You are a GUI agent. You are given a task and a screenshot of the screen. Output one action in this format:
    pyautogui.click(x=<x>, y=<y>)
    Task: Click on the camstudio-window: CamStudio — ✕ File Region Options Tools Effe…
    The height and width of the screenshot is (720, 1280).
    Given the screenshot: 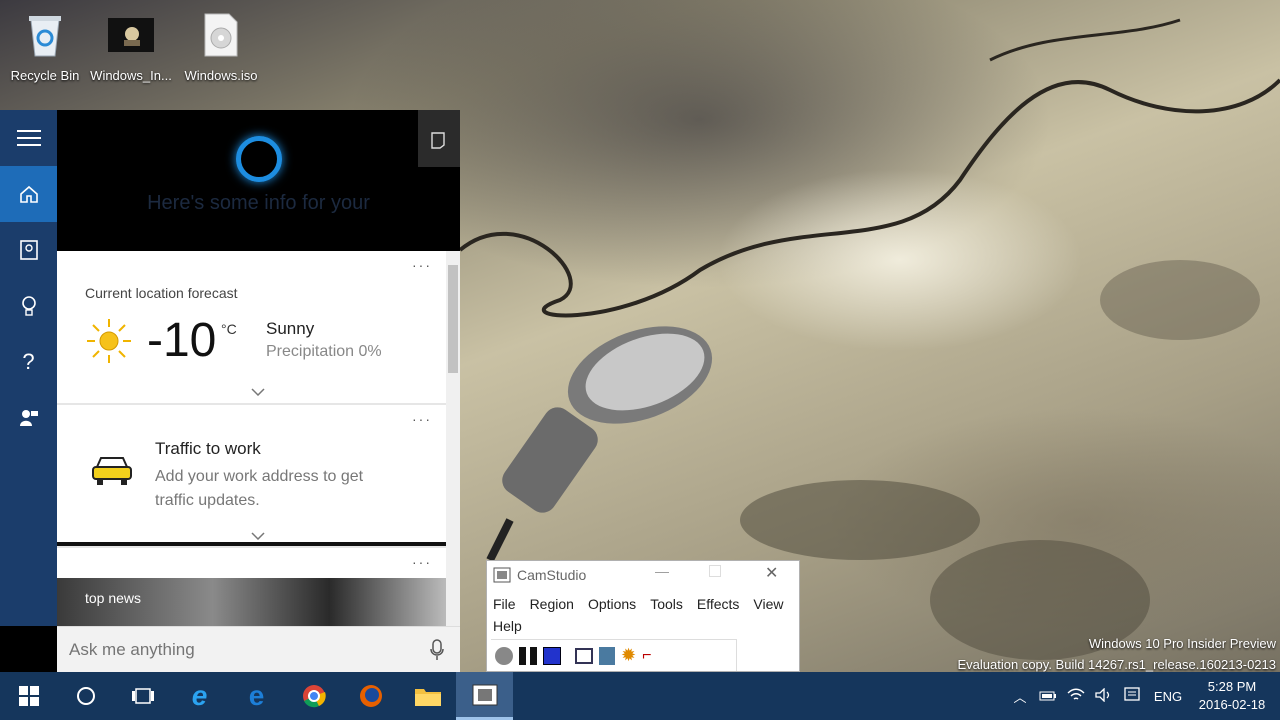 What is the action you would take?
    pyautogui.click(x=643, y=616)
    